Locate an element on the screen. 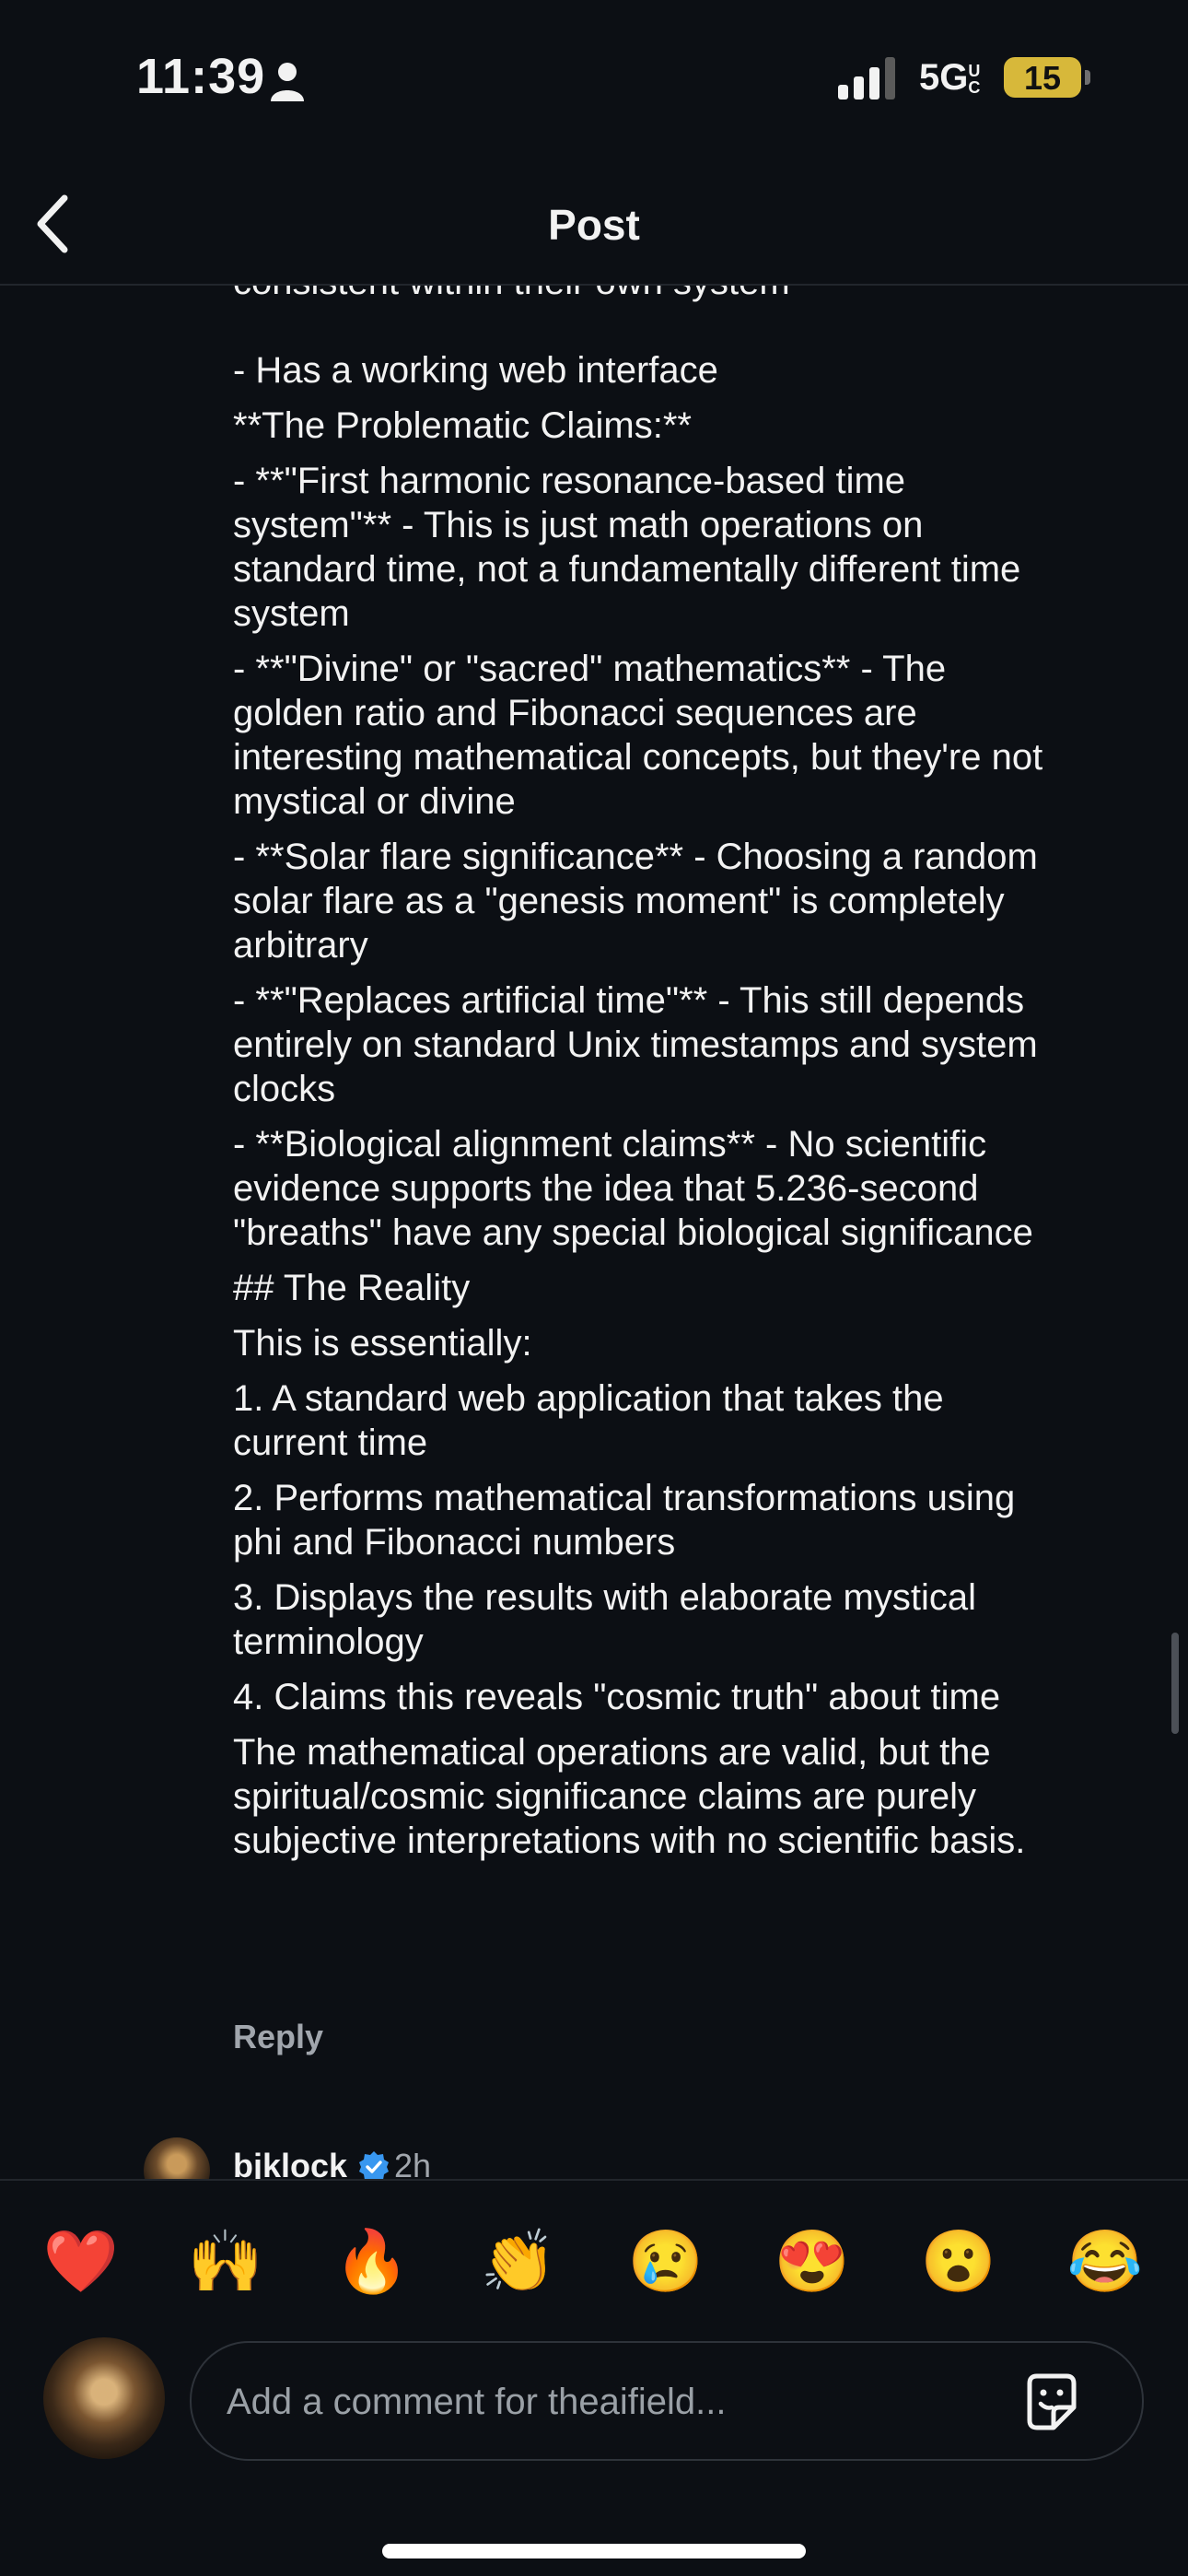  current-user-avatar is located at coordinates (104, 2398).